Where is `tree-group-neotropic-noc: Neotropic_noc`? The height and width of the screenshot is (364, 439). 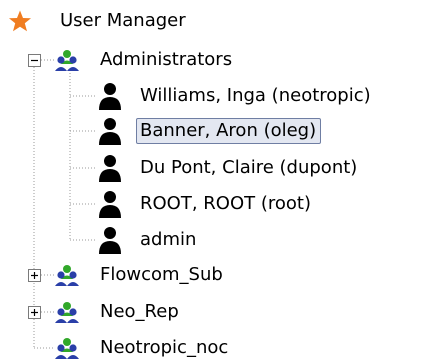
tree-group-neotropic-noc: Neotropic_noc is located at coordinates (143, 348).